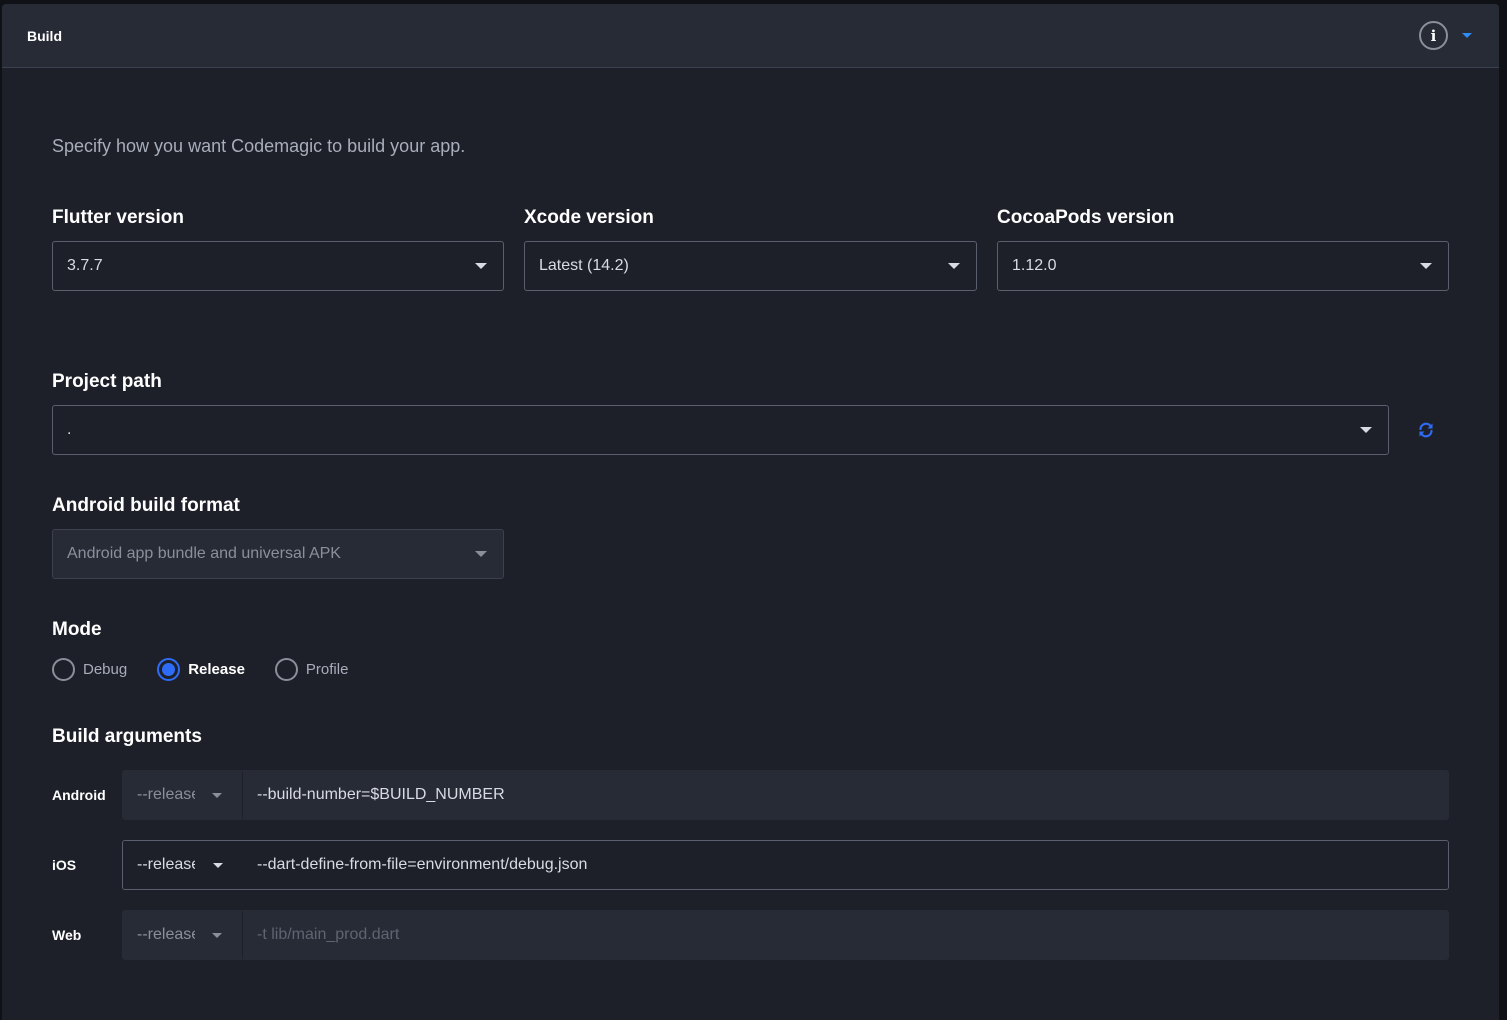  Describe the element at coordinates (750, 266) in the screenshot. I see `xcode-version-select: Latest (14.2)` at that location.